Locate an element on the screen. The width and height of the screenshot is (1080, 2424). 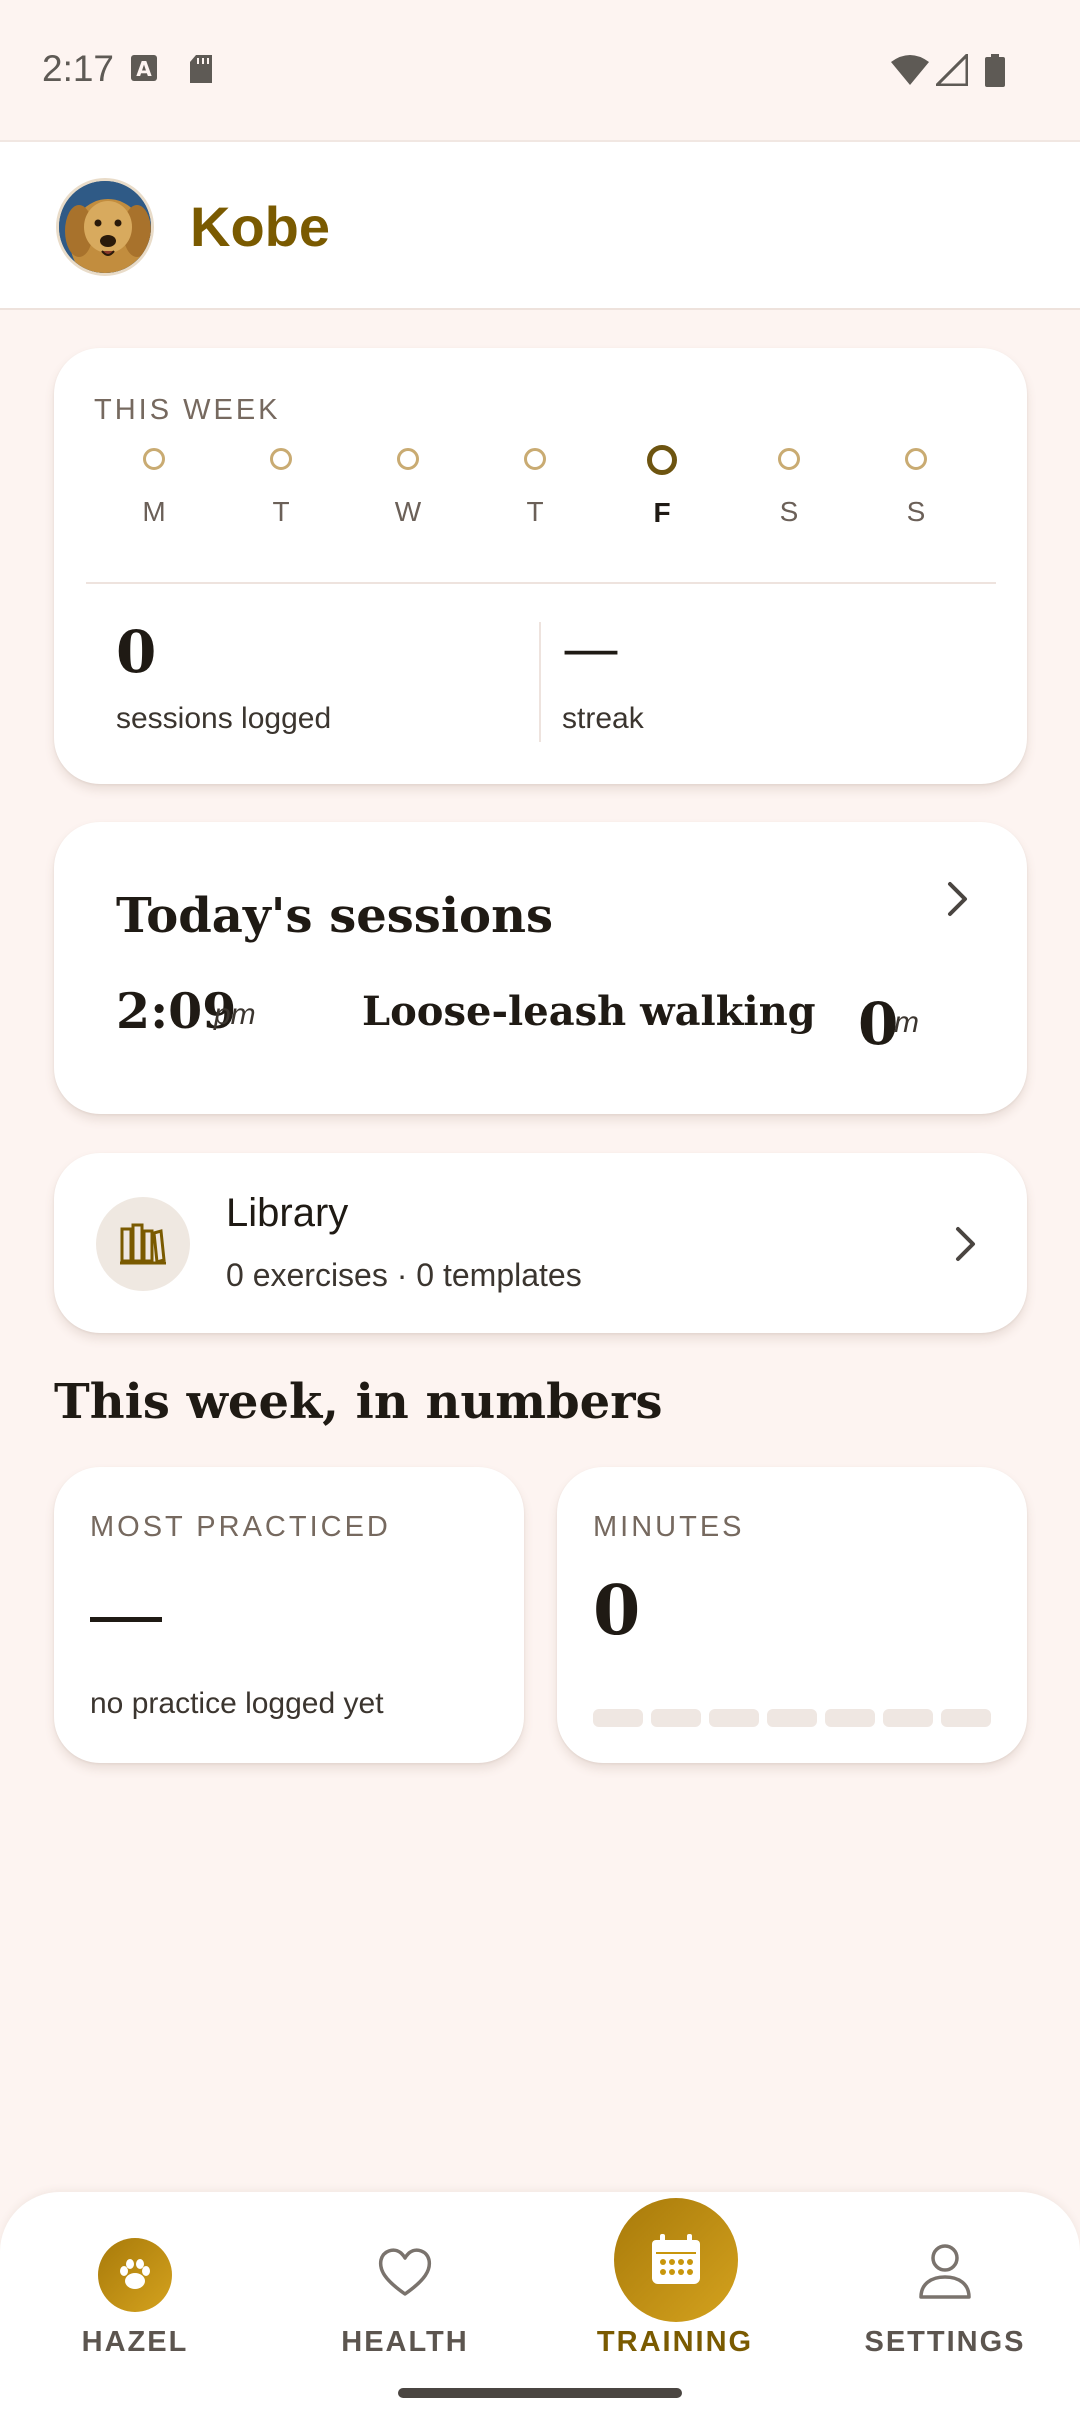
streak-value: — is located at coordinates (591, 648).